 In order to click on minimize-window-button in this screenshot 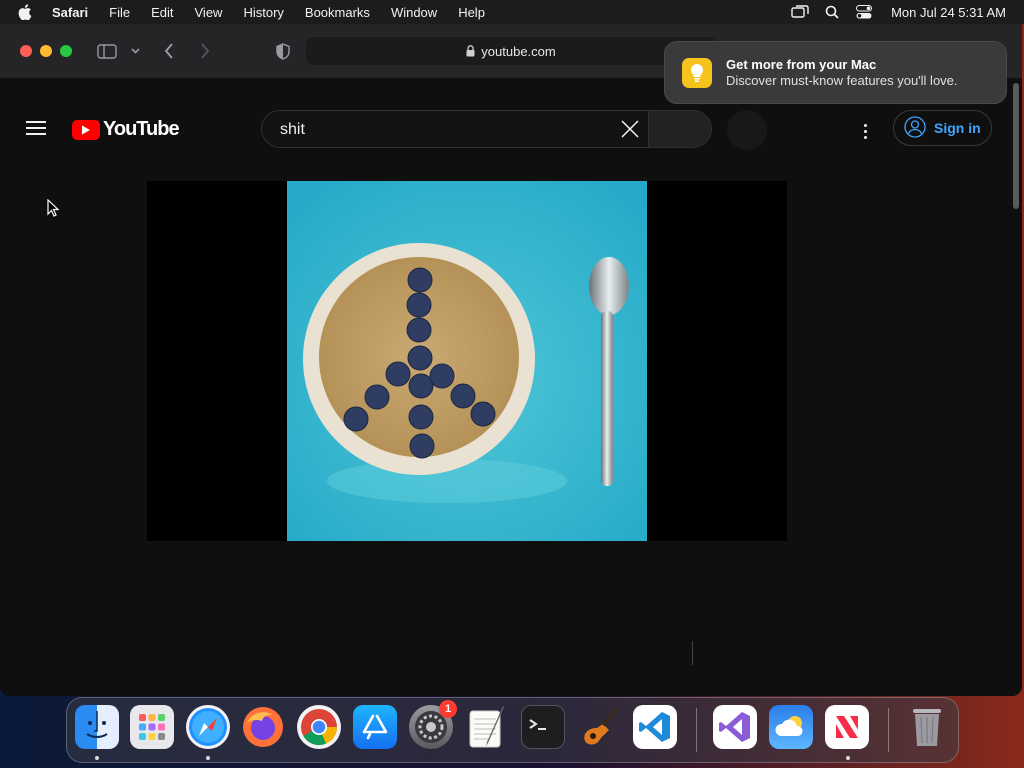, I will do `click(46, 51)`.